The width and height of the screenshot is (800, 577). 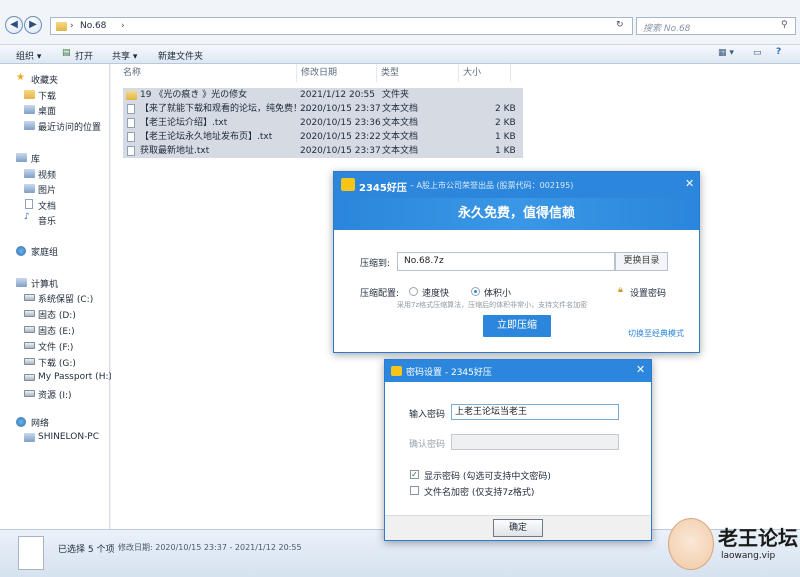 What do you see at coordinates (666, 27) in the screenshot?
I see `search-input: 搜索 No.68` at bounding box center [666, 27].